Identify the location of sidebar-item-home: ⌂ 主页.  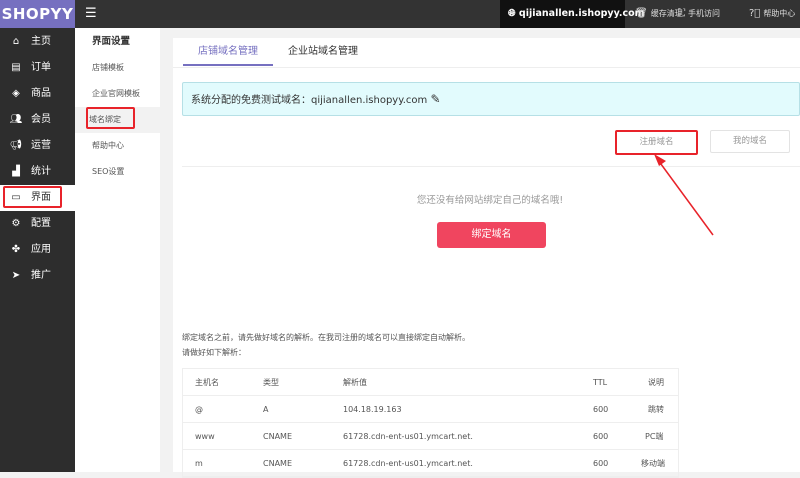
(37, 42).